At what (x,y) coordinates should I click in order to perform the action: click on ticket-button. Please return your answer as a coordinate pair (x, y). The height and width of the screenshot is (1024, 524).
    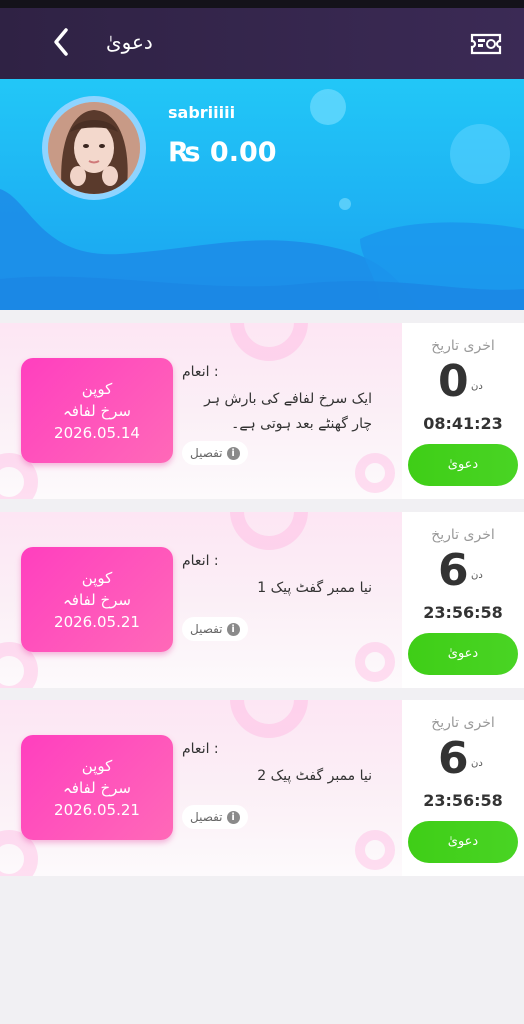
    Looking at the image, I should click on (486, 44).